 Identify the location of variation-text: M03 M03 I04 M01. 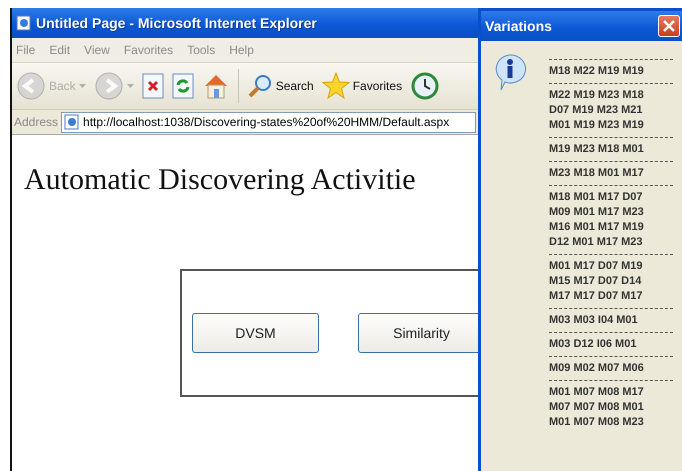
(594, 320).